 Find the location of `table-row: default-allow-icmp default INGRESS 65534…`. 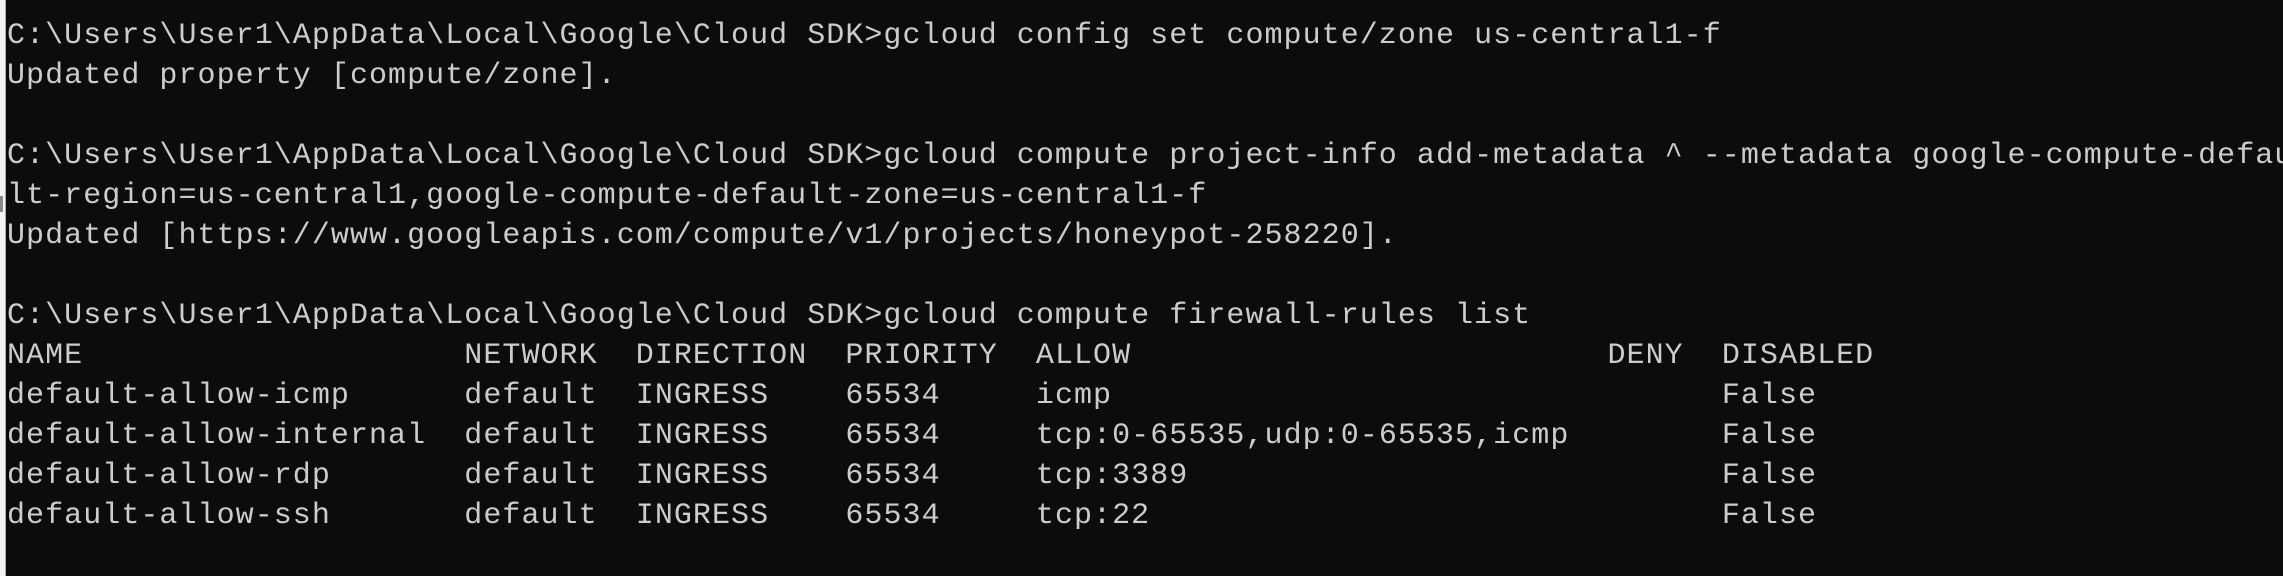

table-row: default-allow-icmp default INGRESS 65534… is located at coordinates (1145, 396).